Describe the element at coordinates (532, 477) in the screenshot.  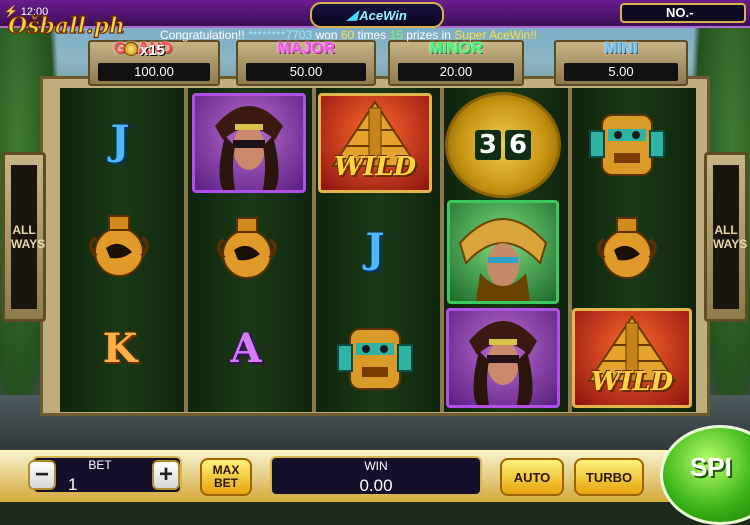
I see `auto-button: AUTO` at that location.